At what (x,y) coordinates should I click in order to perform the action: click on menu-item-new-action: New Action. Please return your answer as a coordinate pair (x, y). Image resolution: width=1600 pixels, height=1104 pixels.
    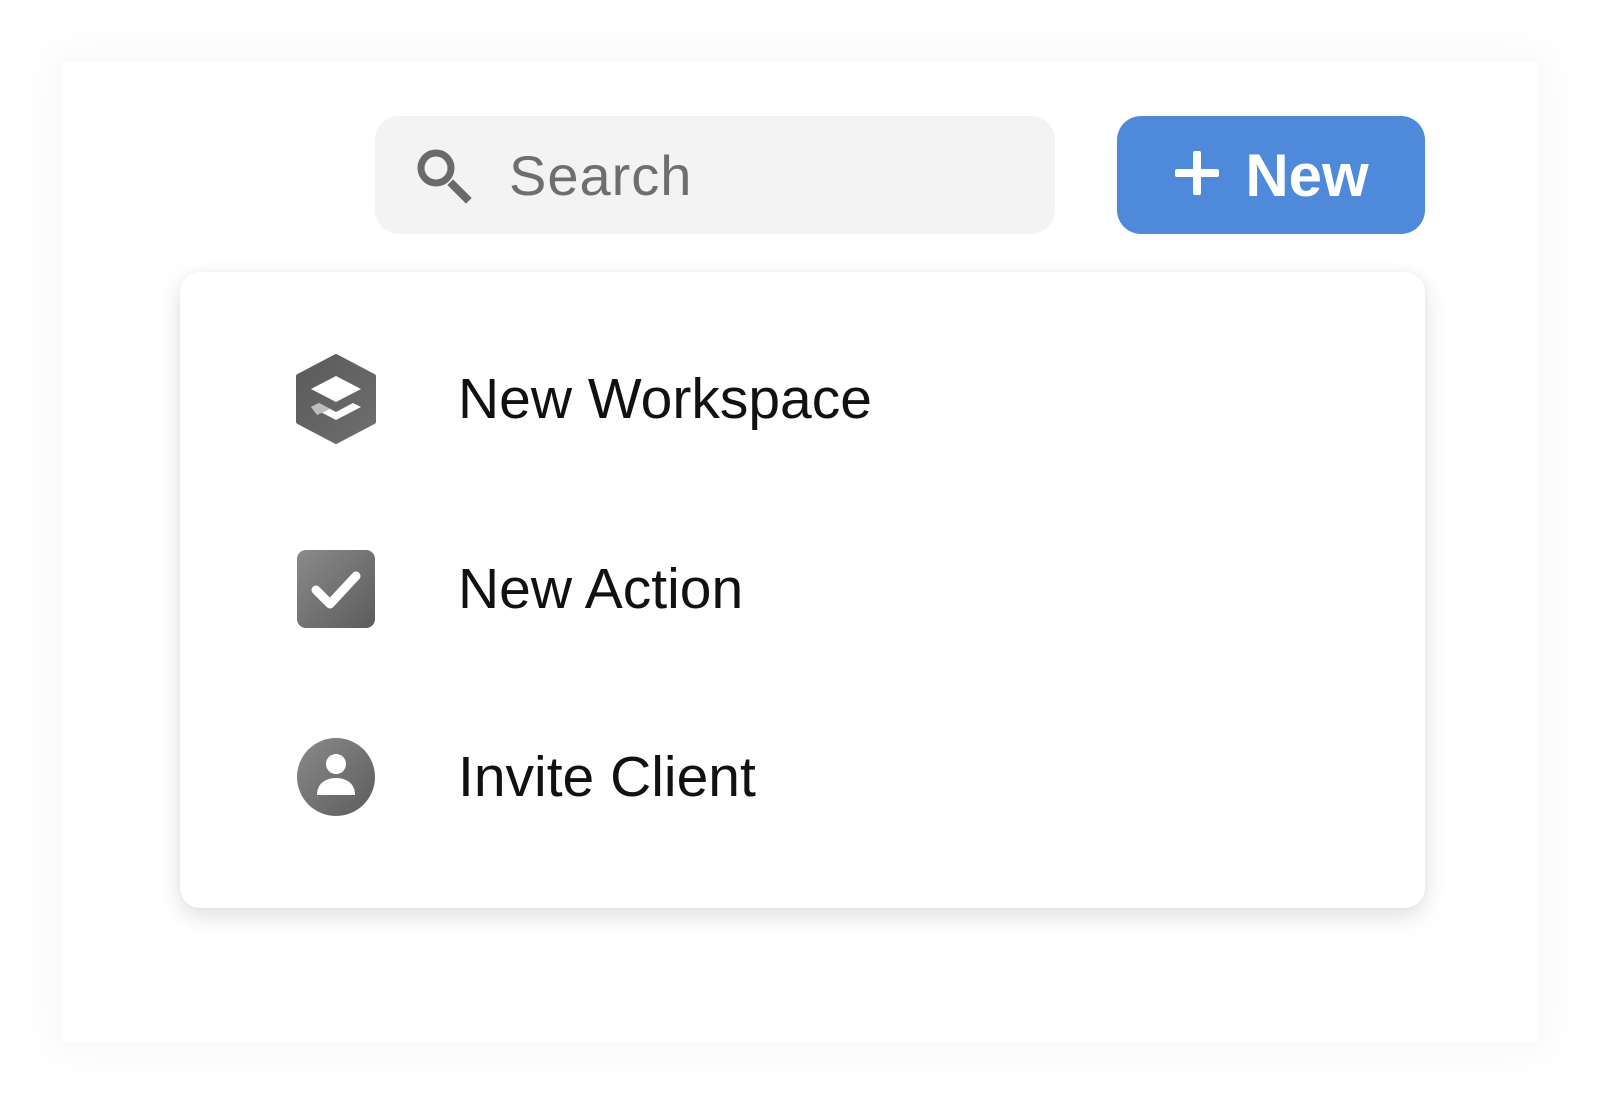
    Looking at the image, I should click on (802, 589).